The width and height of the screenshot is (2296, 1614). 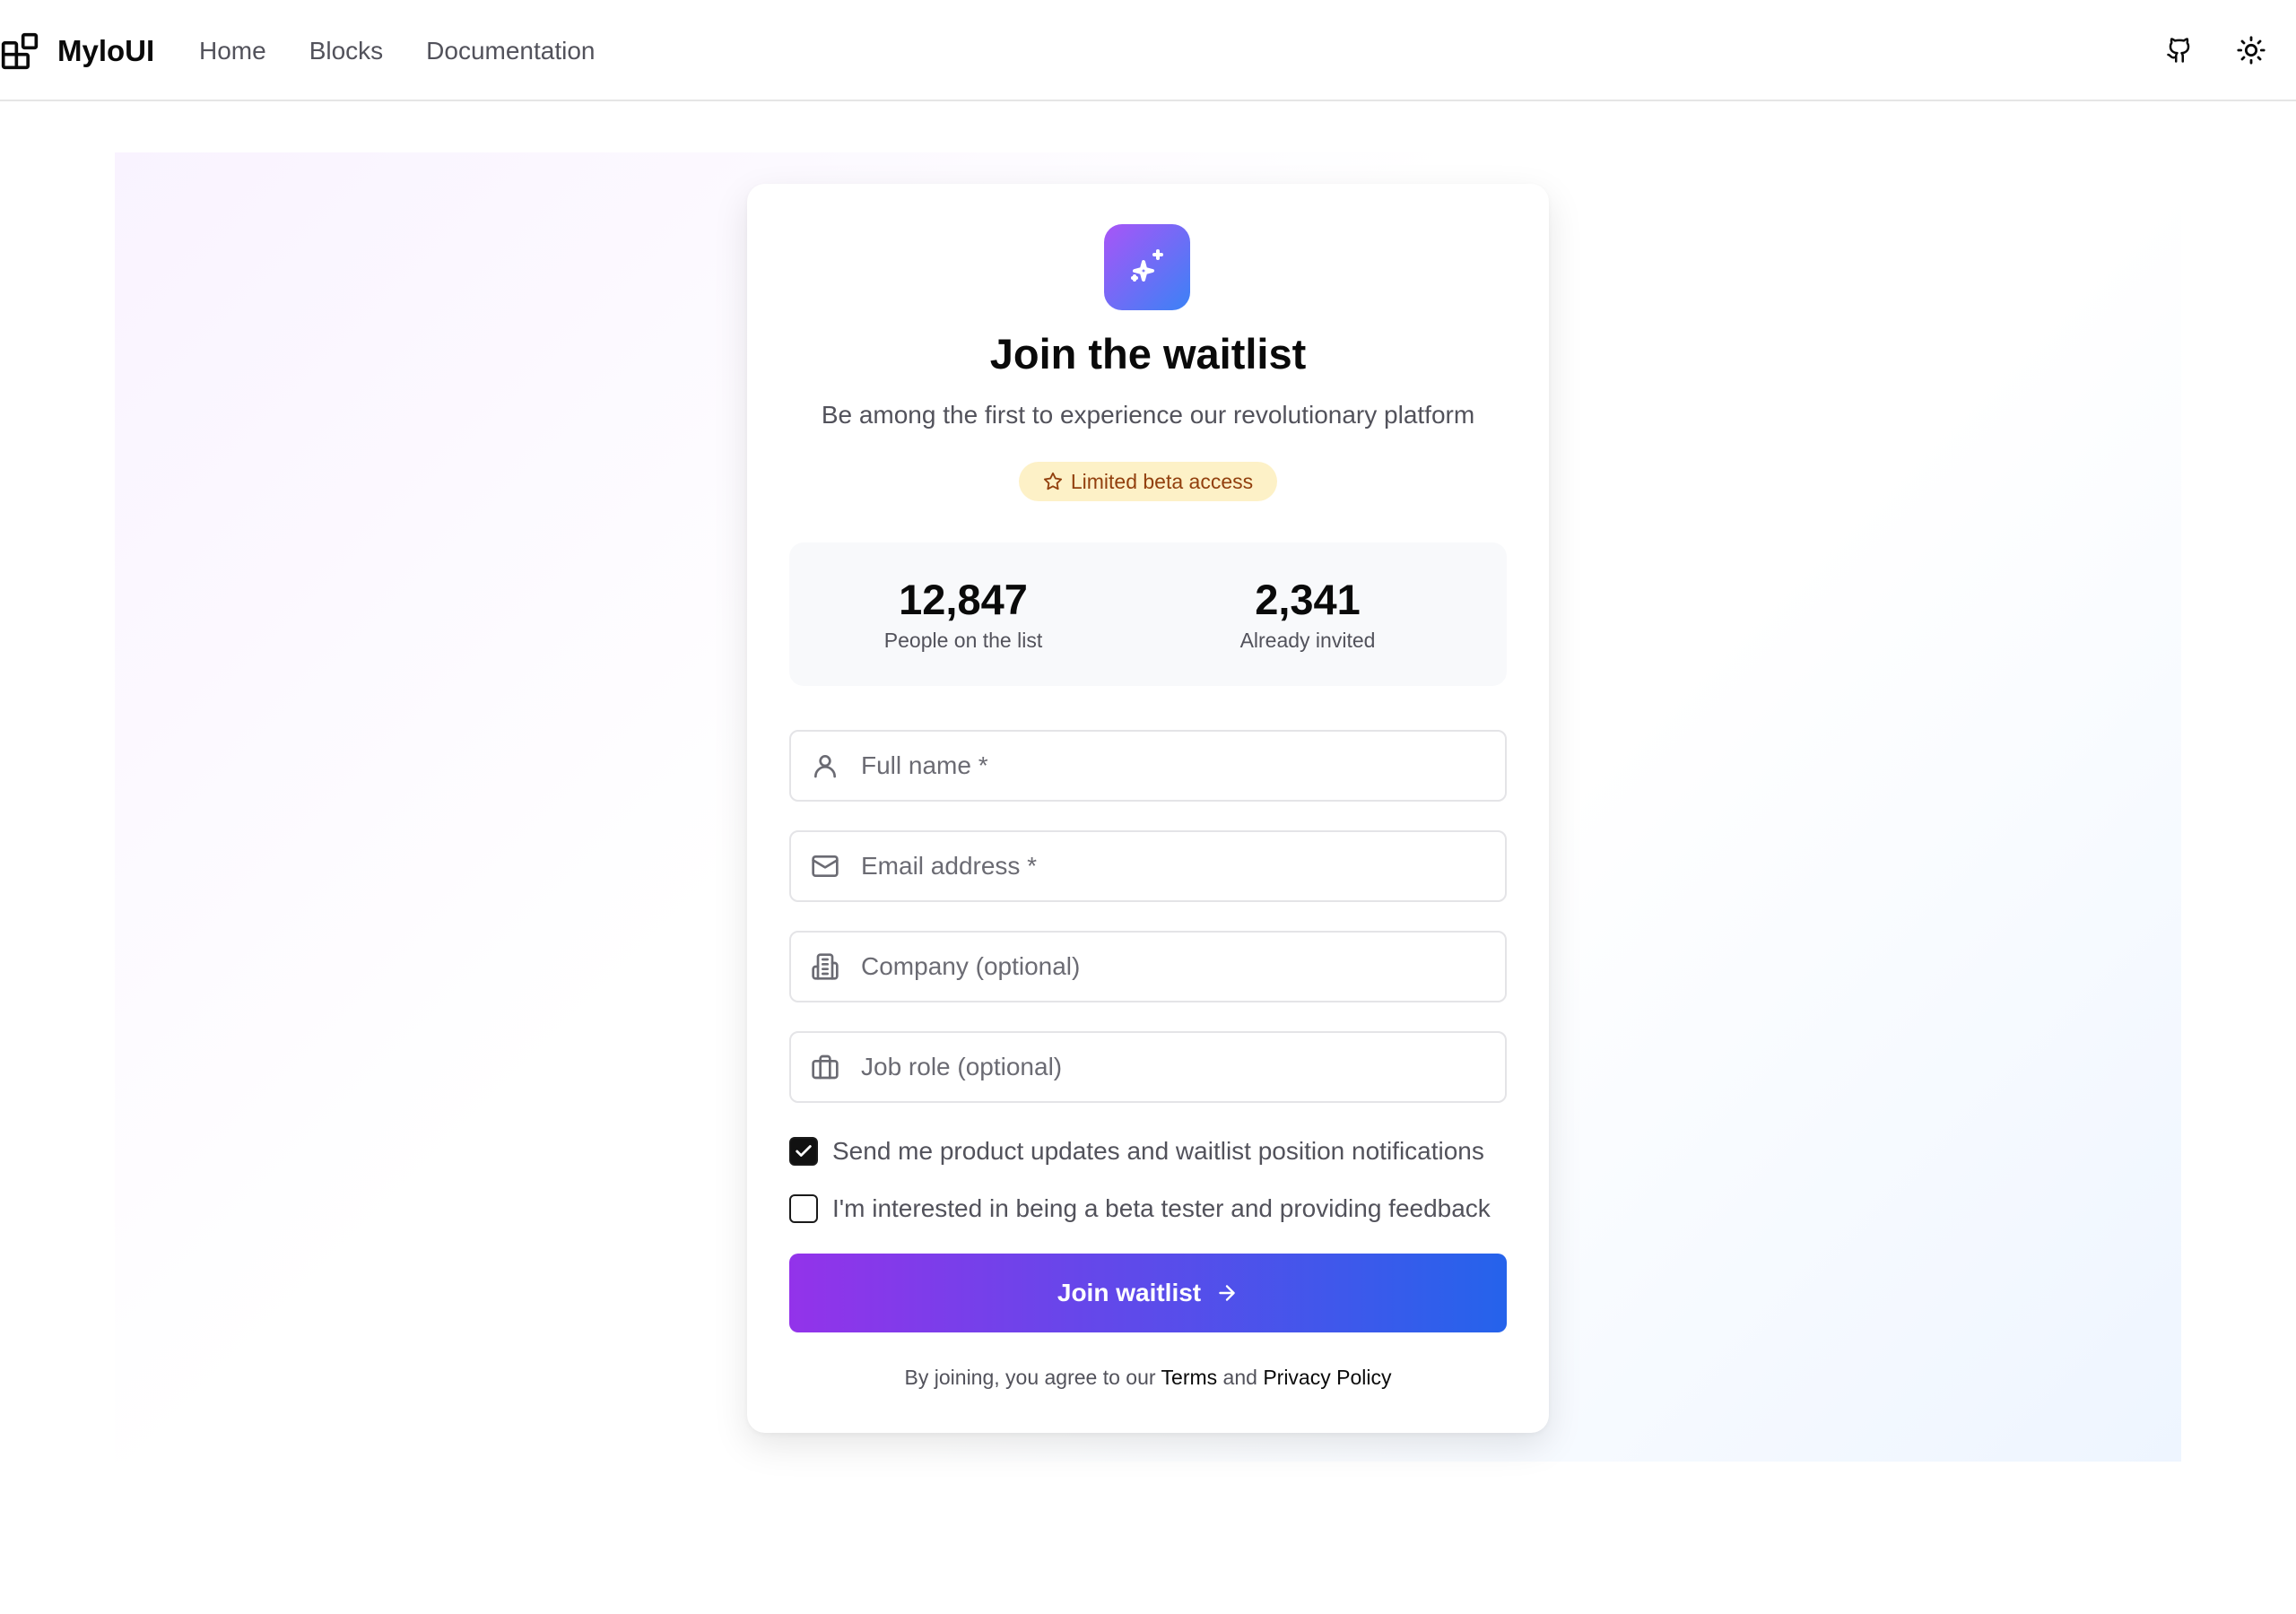 I want to click on nav-links: Home Blocks Documentation, so click(x=419, y=51).